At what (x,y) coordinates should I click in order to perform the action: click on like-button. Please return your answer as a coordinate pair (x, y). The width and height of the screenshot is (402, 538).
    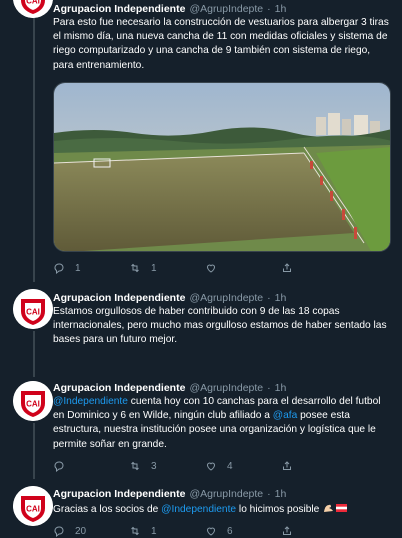
    Looking at the image, I should click on (243, 268).